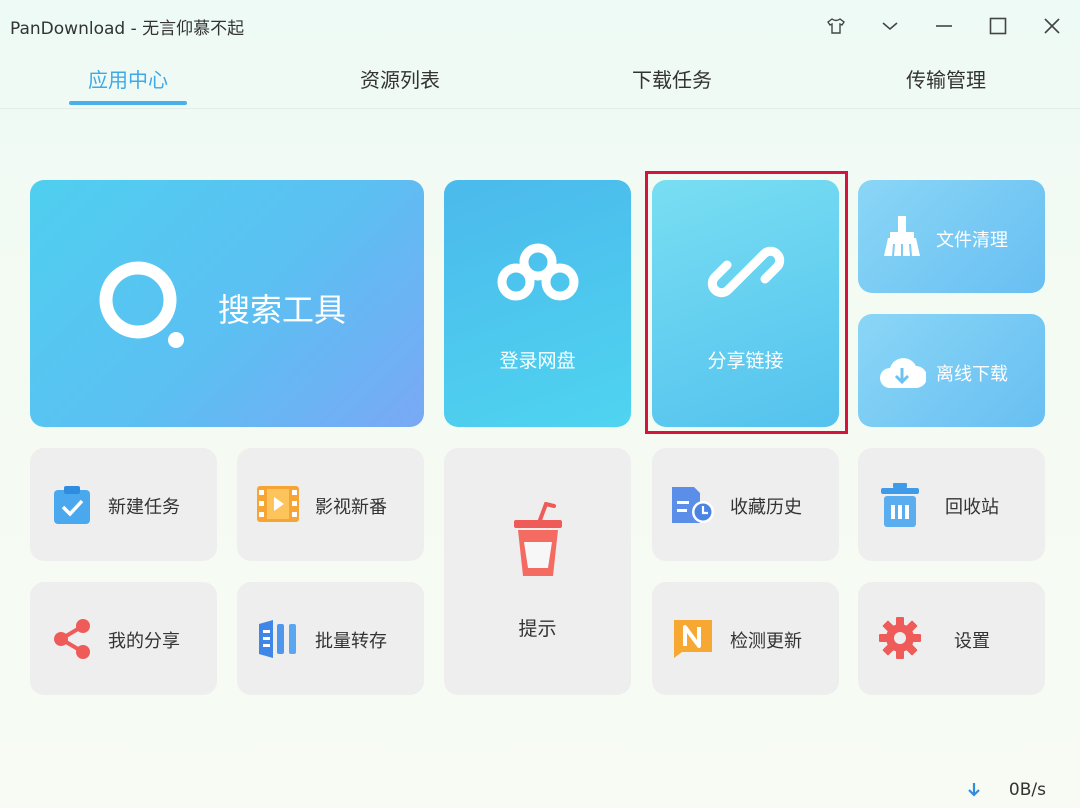 Image resolution: width=1080 pixels, height=808 pixels. I want to click on download-arrow-icon, so click(974, 790).